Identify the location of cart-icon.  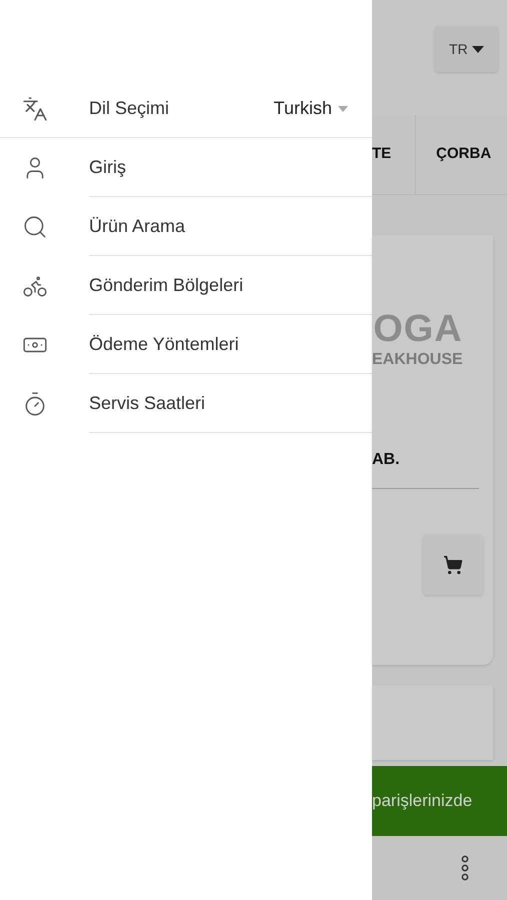
(452, 565).